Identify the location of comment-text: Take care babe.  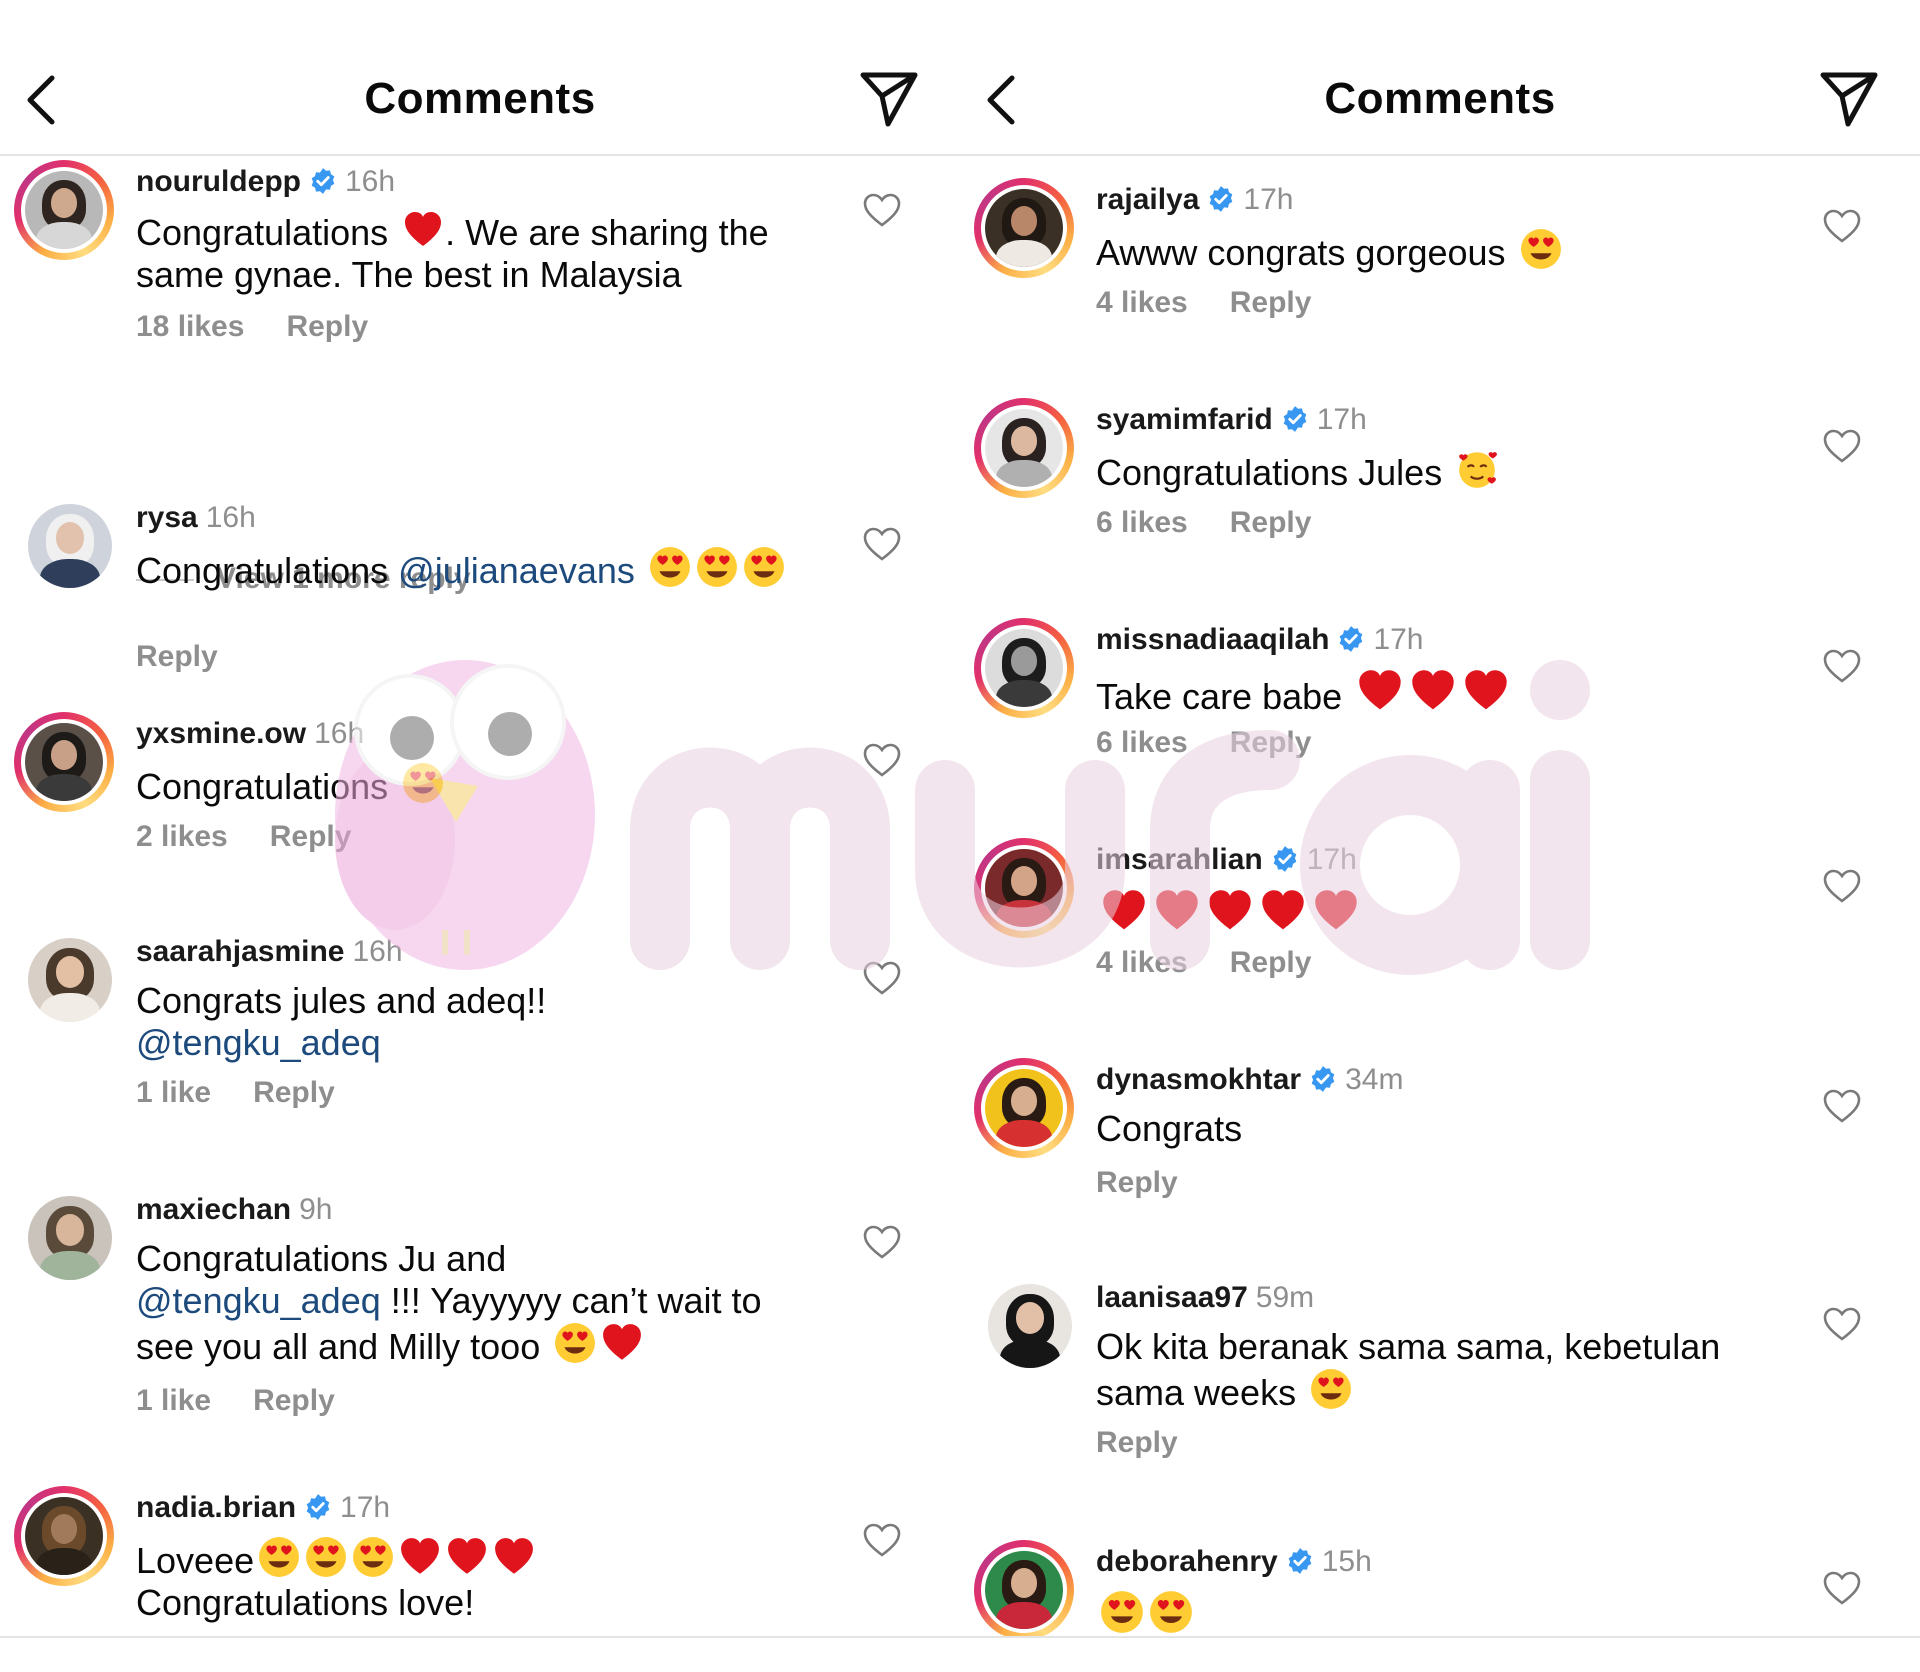
(1436, 693).